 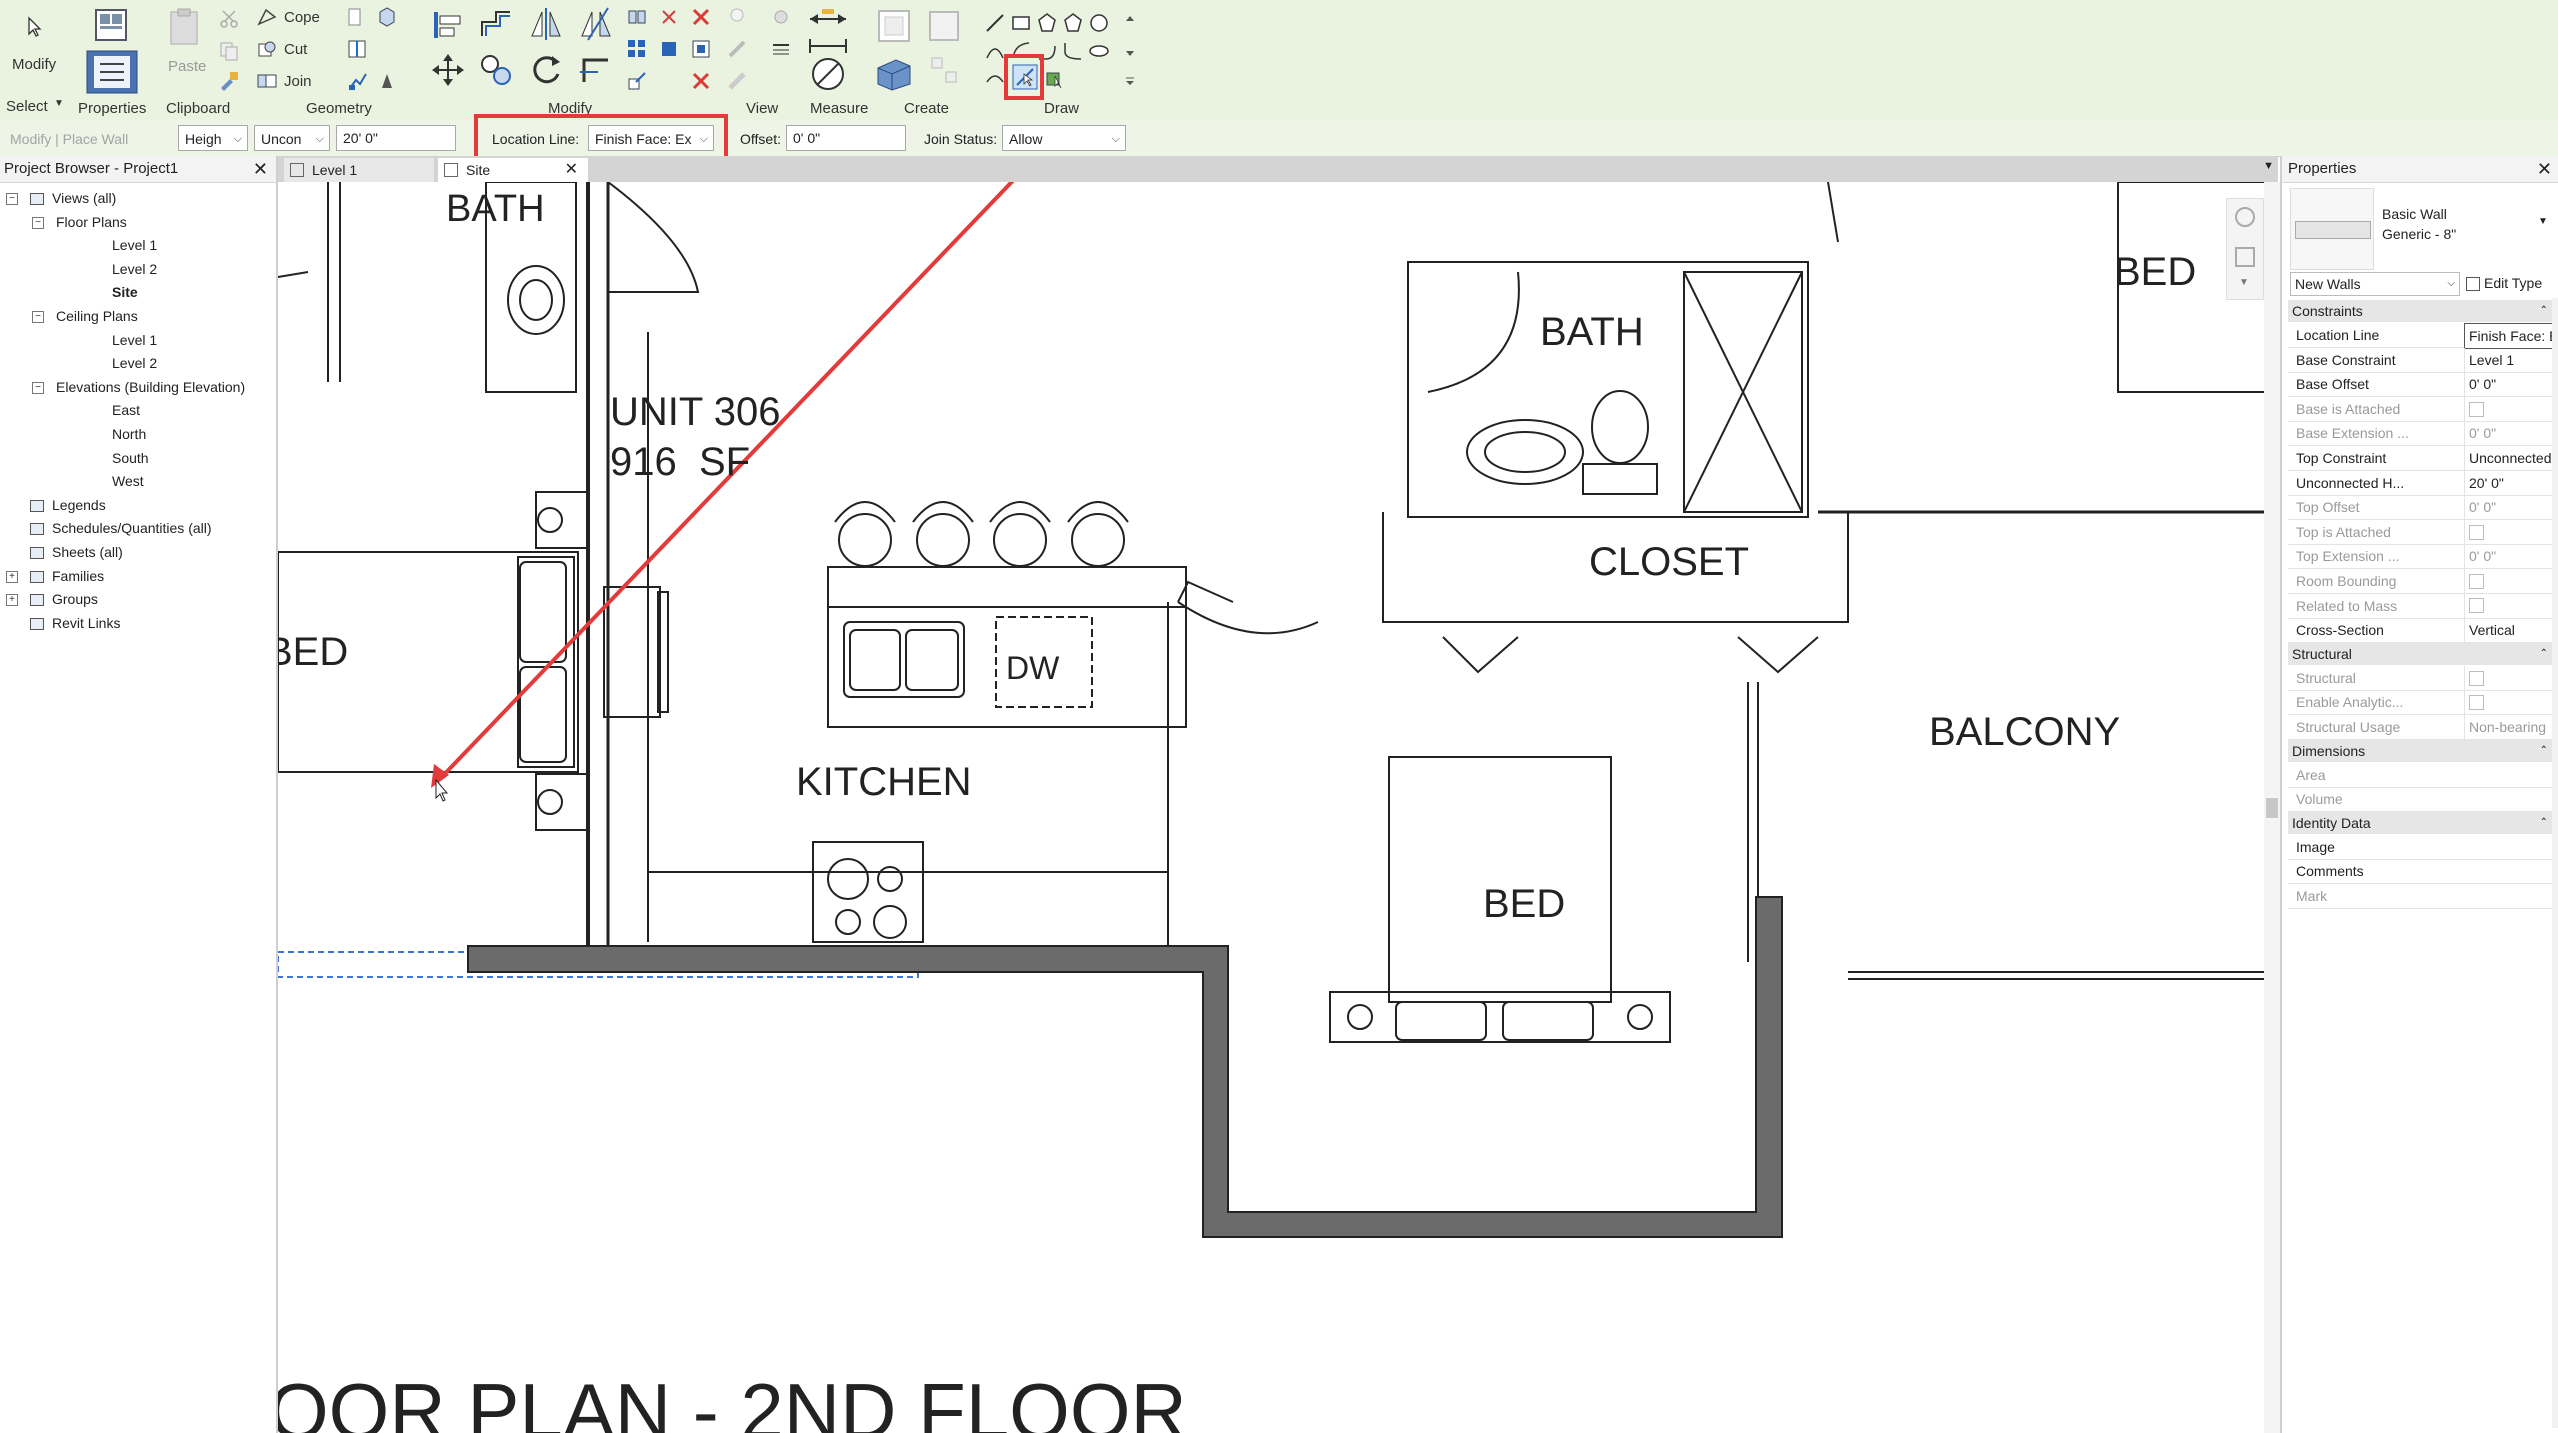 I want to click on delete-icon, so click(x=701, y=17).